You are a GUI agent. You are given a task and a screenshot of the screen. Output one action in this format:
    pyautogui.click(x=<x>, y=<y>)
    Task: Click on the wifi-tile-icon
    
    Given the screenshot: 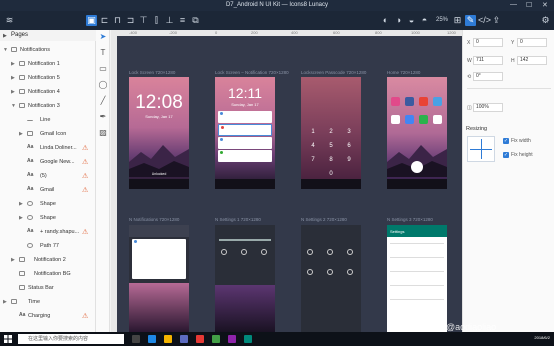 What is the action you would take?
    pyautogui.click(x=224, y=252)
    